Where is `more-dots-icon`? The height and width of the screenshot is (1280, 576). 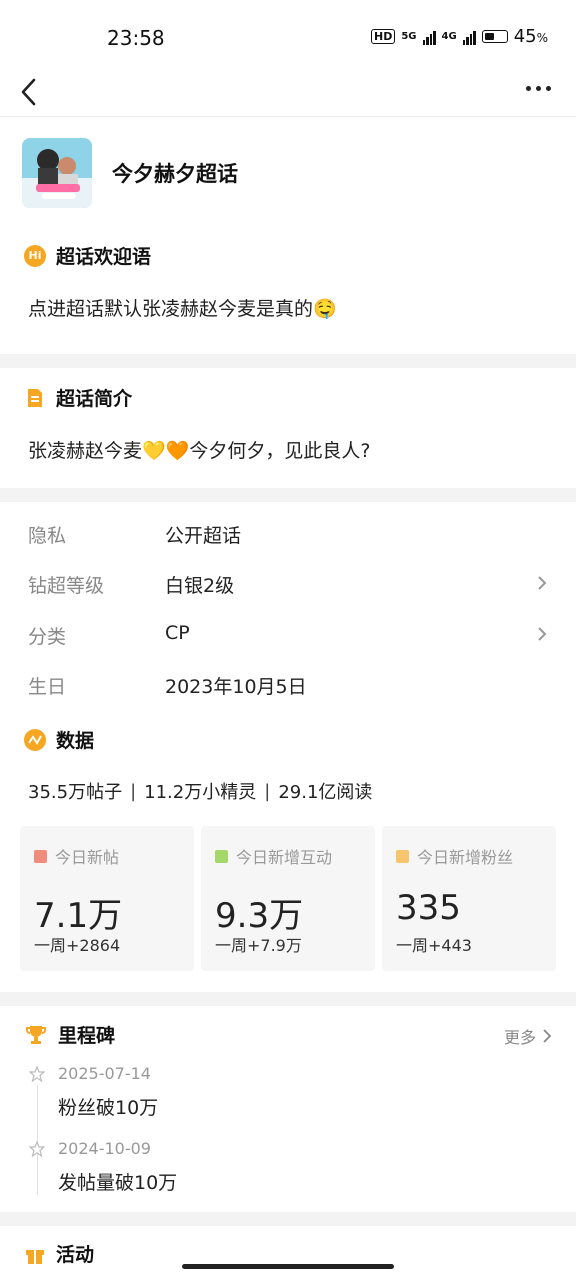
more-dots-icon is located at coordinates (528, 88).